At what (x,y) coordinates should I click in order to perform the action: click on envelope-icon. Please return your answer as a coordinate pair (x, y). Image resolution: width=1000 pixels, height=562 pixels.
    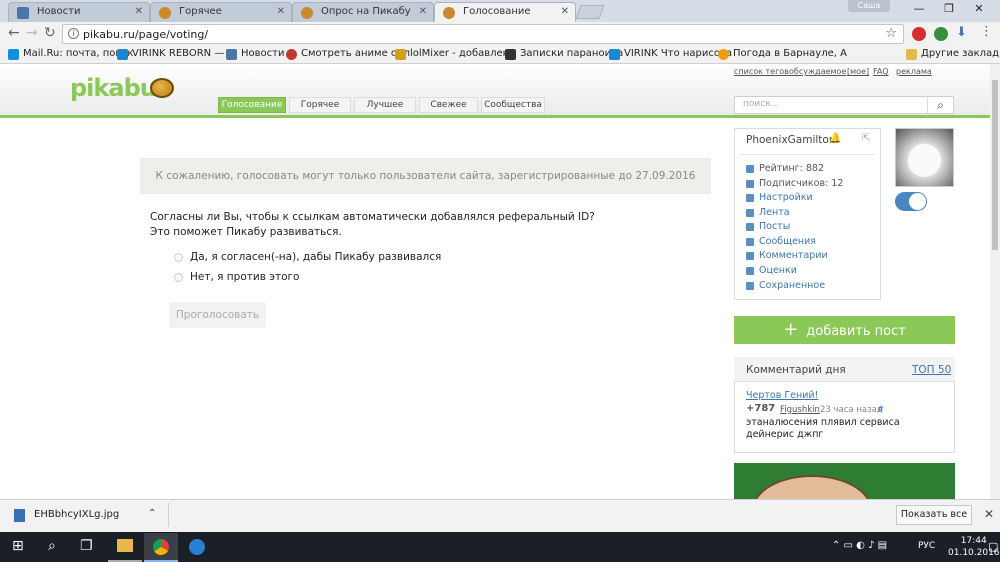
    Looking at the image, I should click on (750, 242).